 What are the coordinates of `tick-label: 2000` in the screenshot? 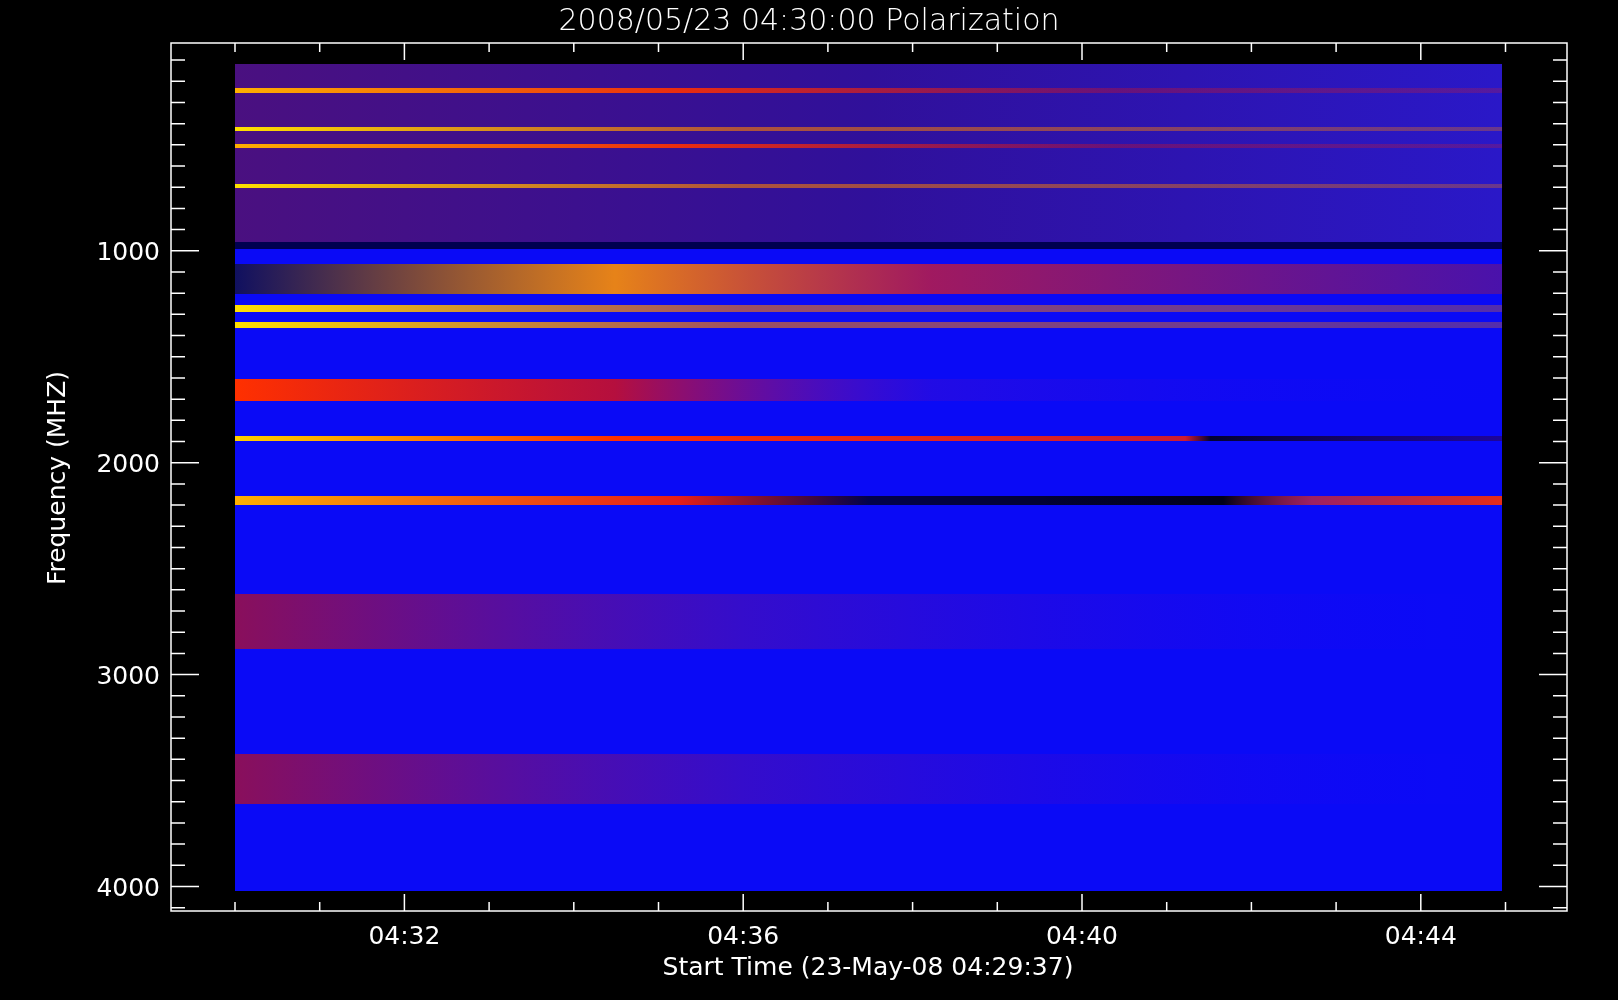 It's located at (128, 463).